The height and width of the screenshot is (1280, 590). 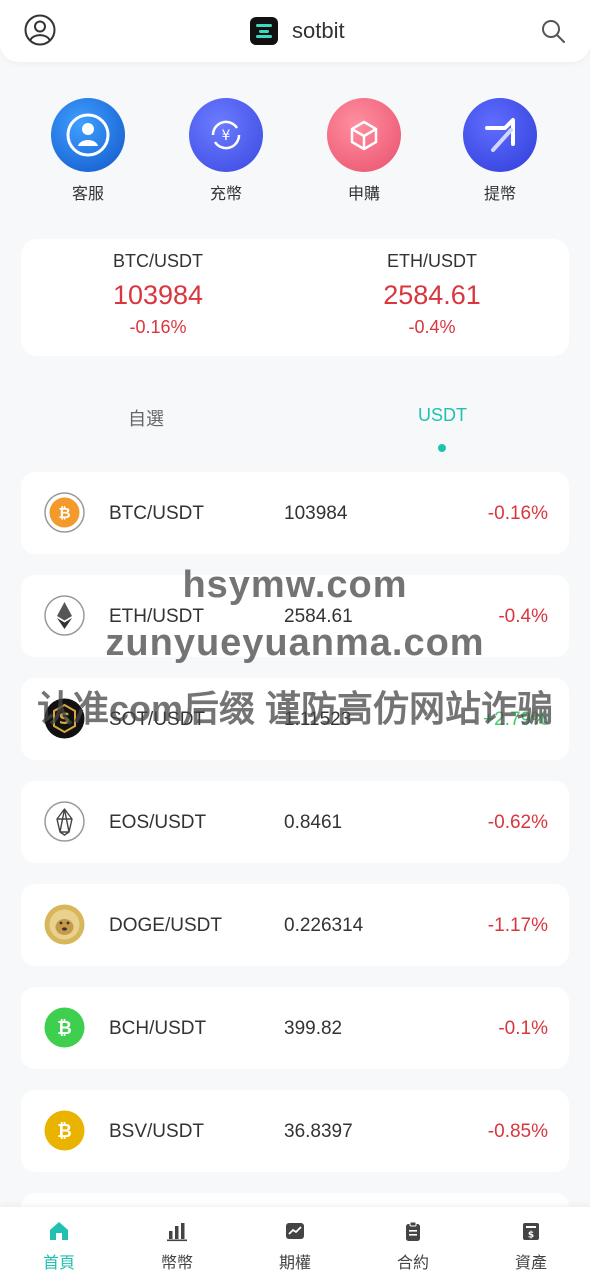 What do you see at coordinates (295, 708) in the screenshot?
I see `watermark-line-3: 认准com后缀 谨防高仿网站诈骗` at bounding box center [295, 708].